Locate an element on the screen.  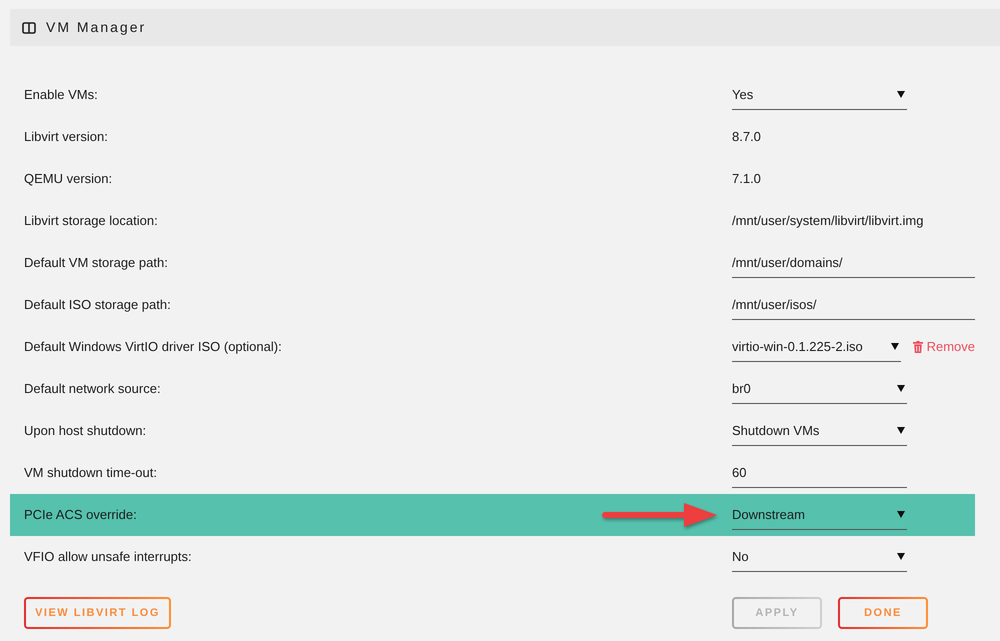
trash-icon is located at coordinates (917, 347).